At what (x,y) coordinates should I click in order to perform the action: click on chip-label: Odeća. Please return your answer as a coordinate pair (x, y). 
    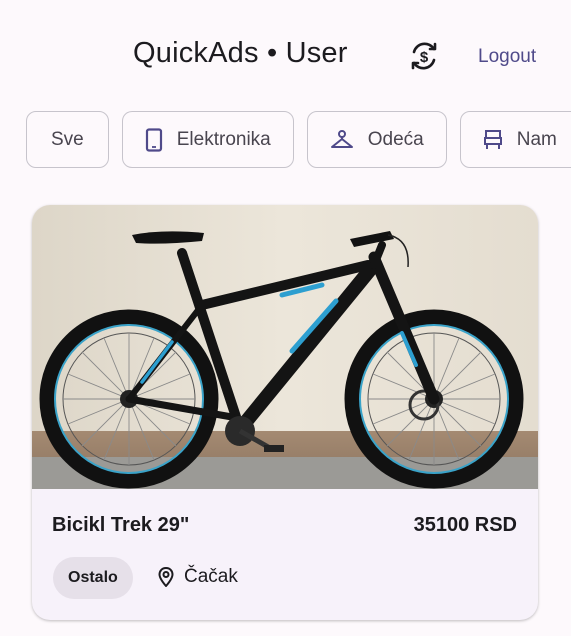
    Looking at the image, I should click on (395, 139).